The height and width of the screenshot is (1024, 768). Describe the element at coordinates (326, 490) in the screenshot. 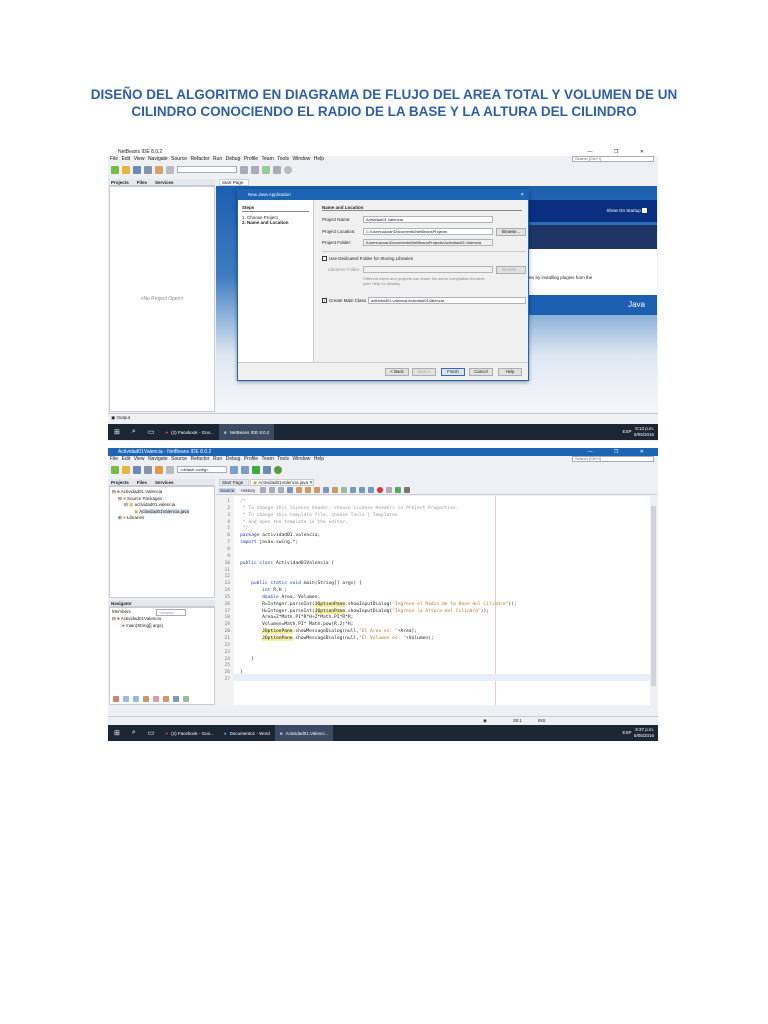

I see `toggle-highlight-icon` at that location.